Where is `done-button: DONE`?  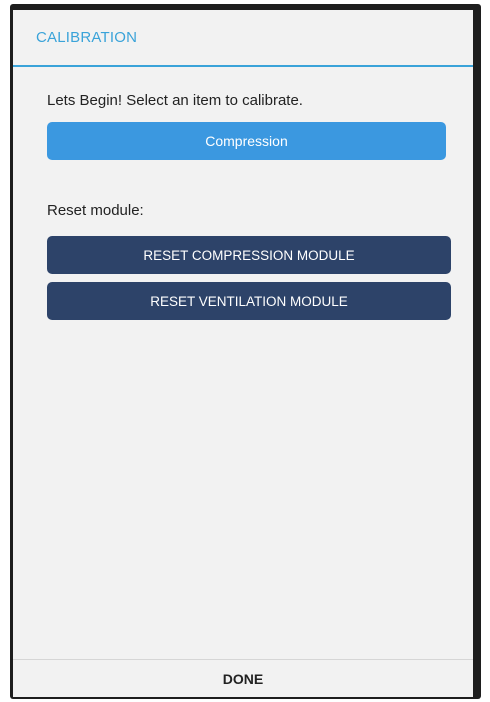
done-button: DONE is located at coordinates (243, 679).